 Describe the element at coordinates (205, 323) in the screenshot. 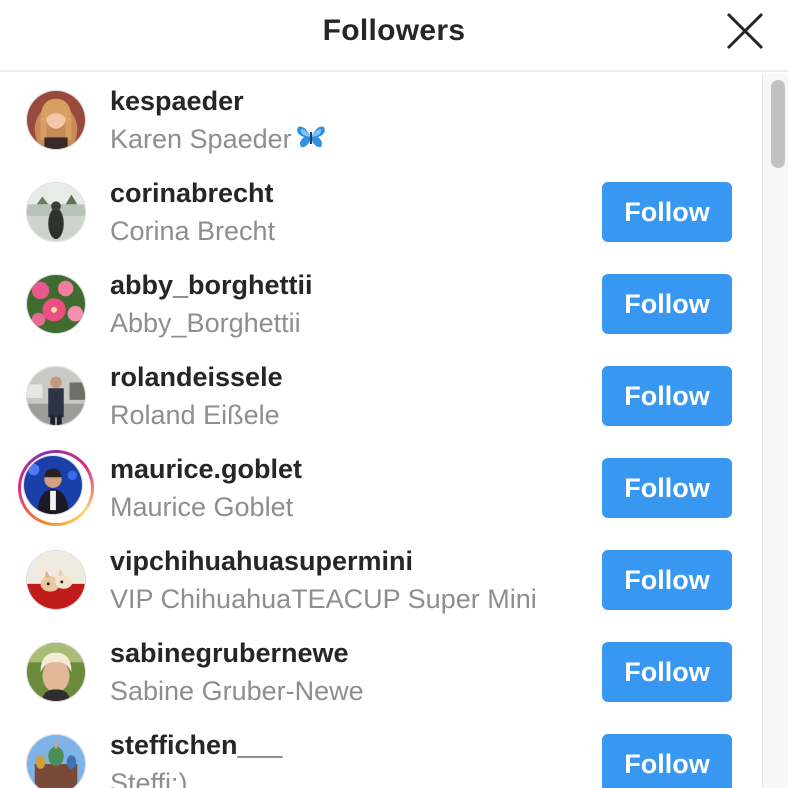

I see `full-name: Abby_Borghettii` at that location.